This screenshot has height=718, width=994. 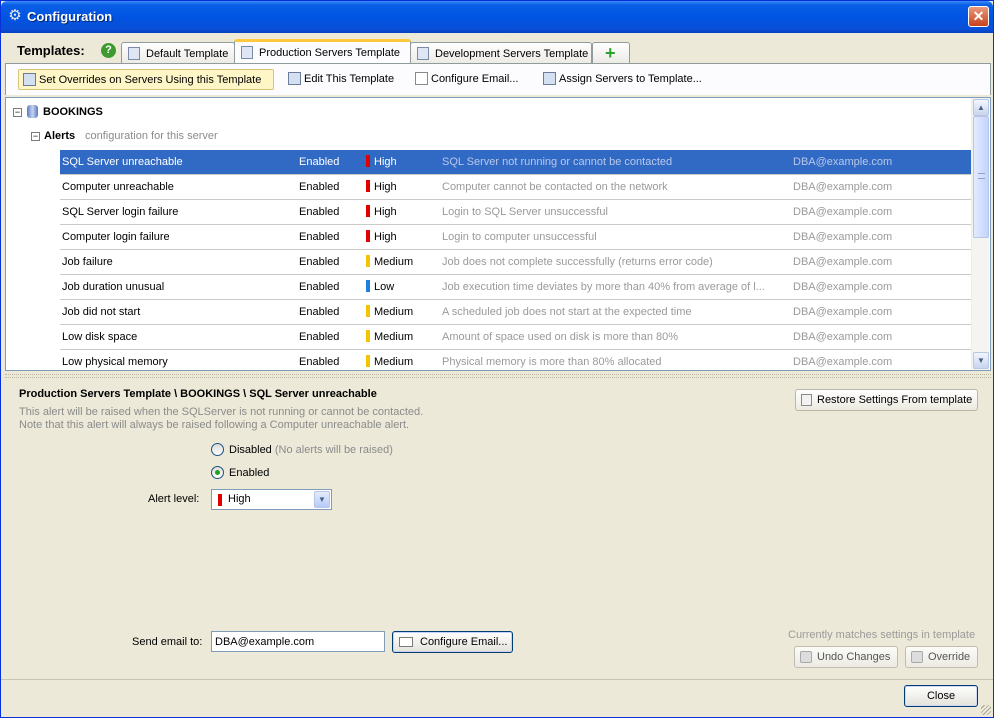 What do you see at coordinates (512, 54) in the screenshot?
I see `tab-label: Development Servers Template` at bounding box center [512, 54].